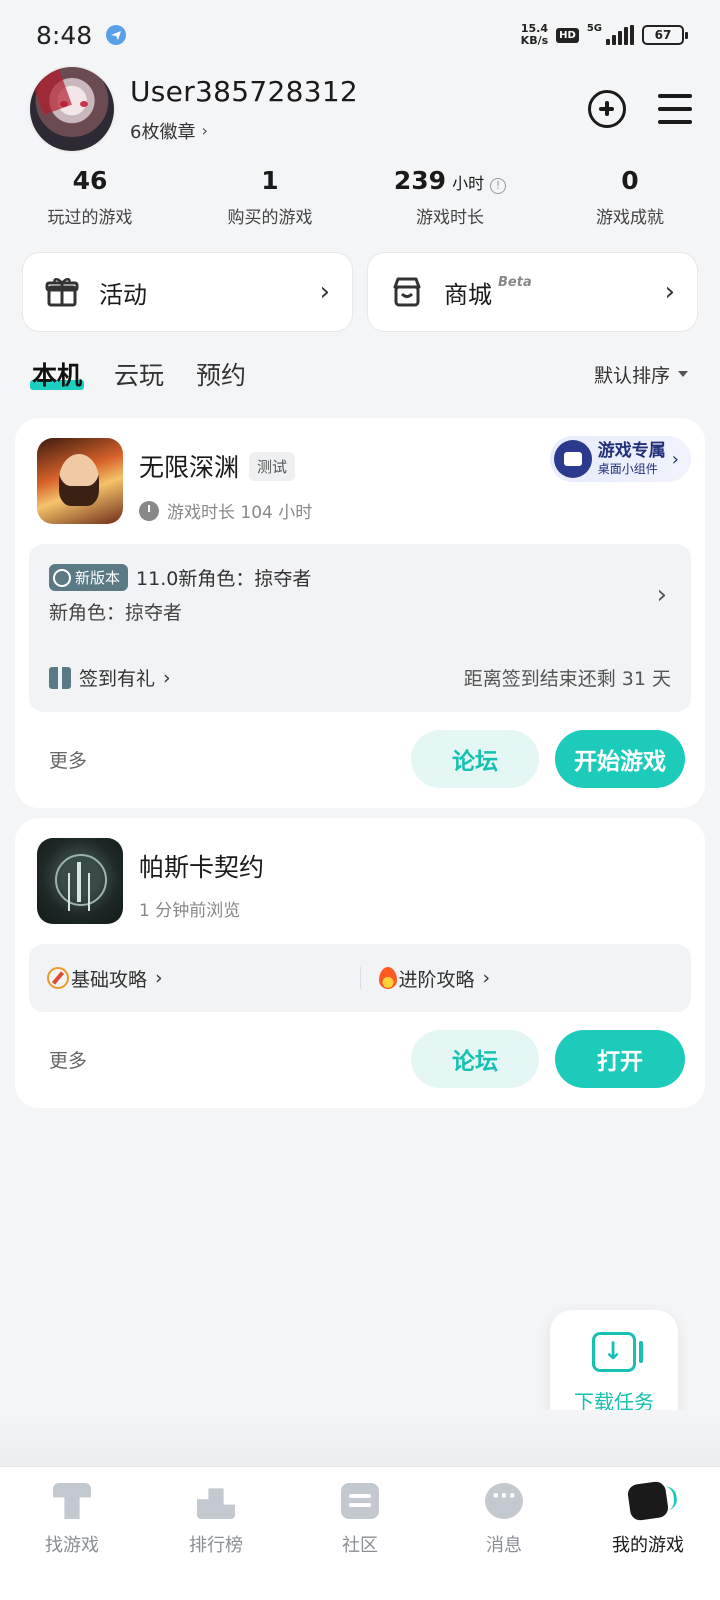 The image size is (720, 1600). What do you see at coordinates (72, 1545) in the screenshot?
I see `nav-label: 找游戏` at bounding box center [72, 1545].